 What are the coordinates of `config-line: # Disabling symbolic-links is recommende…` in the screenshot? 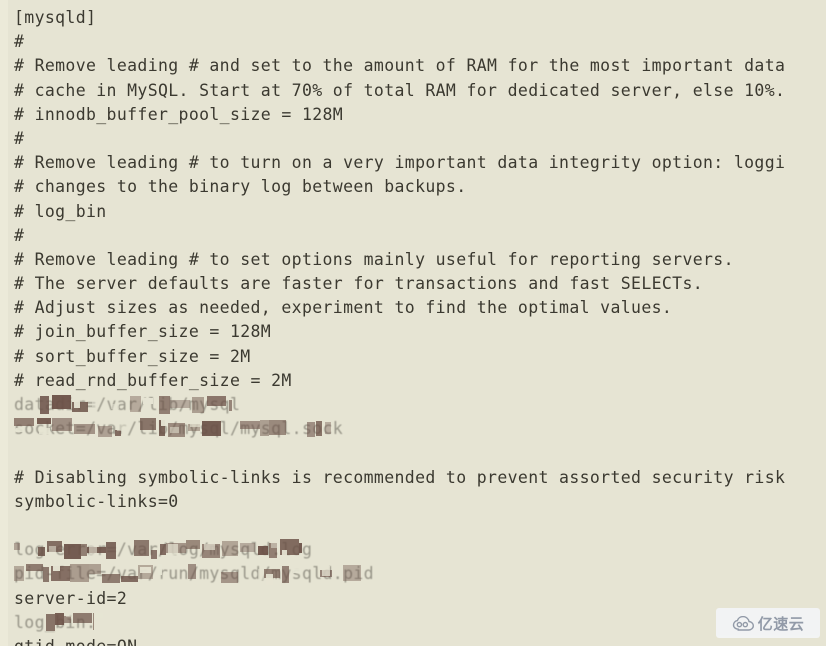 It's located at (400, 477).